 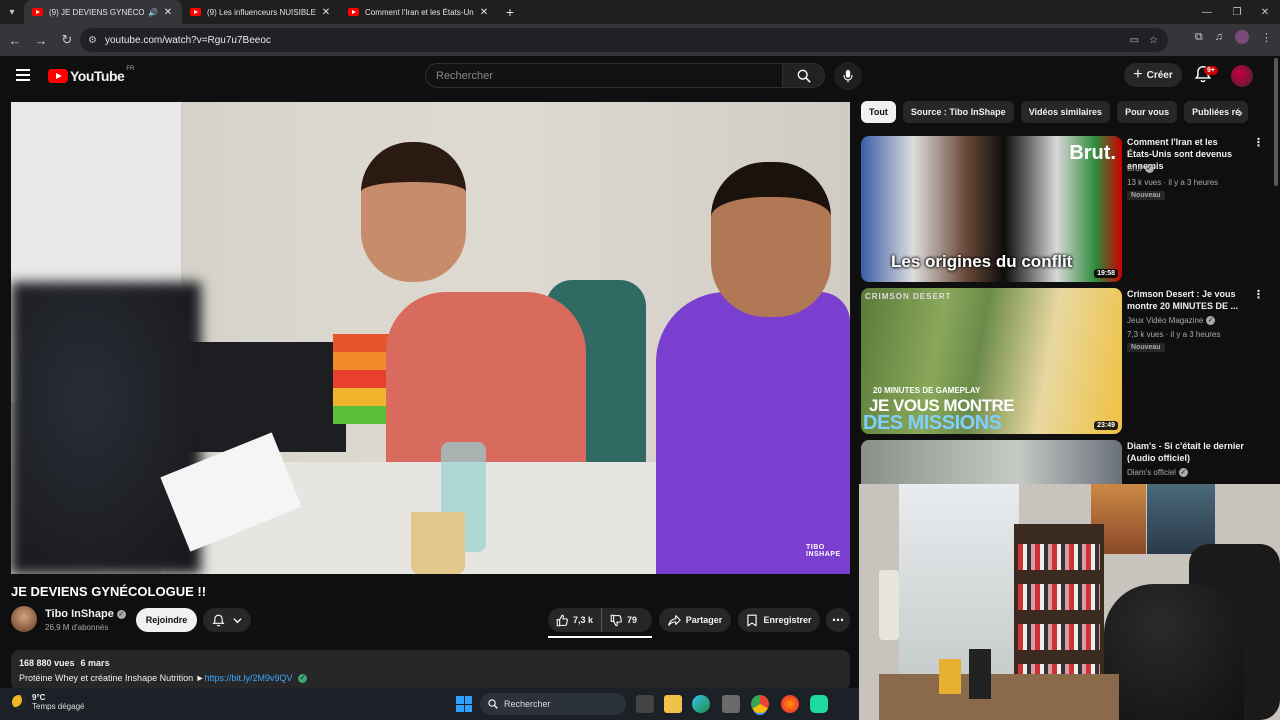 I want to click on tab-label: (9) Les influenceurs NUISIBLES, so click(x=261, y=12).